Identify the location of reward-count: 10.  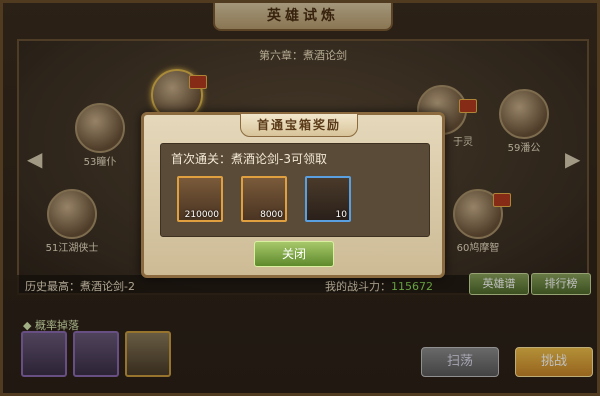
(341, 215).